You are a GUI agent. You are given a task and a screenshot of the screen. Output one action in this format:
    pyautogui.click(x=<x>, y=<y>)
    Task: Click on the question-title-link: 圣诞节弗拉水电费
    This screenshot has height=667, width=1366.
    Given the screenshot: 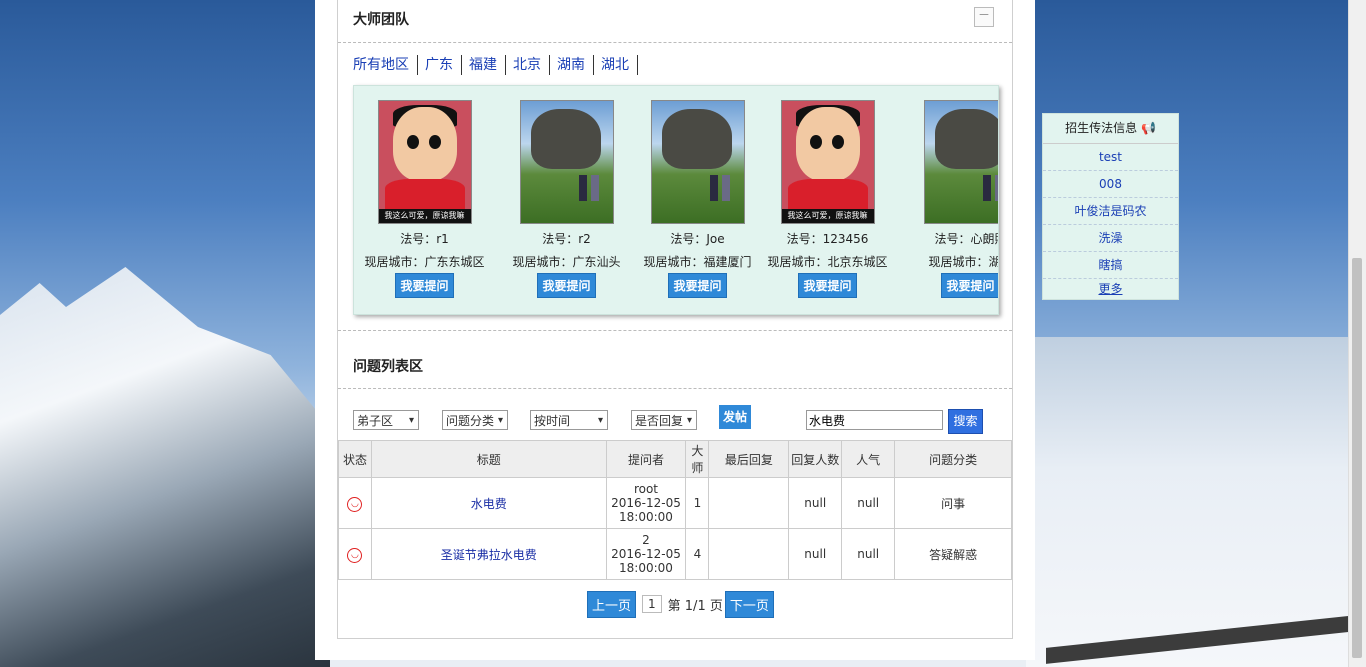 What is the action you would take?
    pyautogui.click(x=488, y=554)
    